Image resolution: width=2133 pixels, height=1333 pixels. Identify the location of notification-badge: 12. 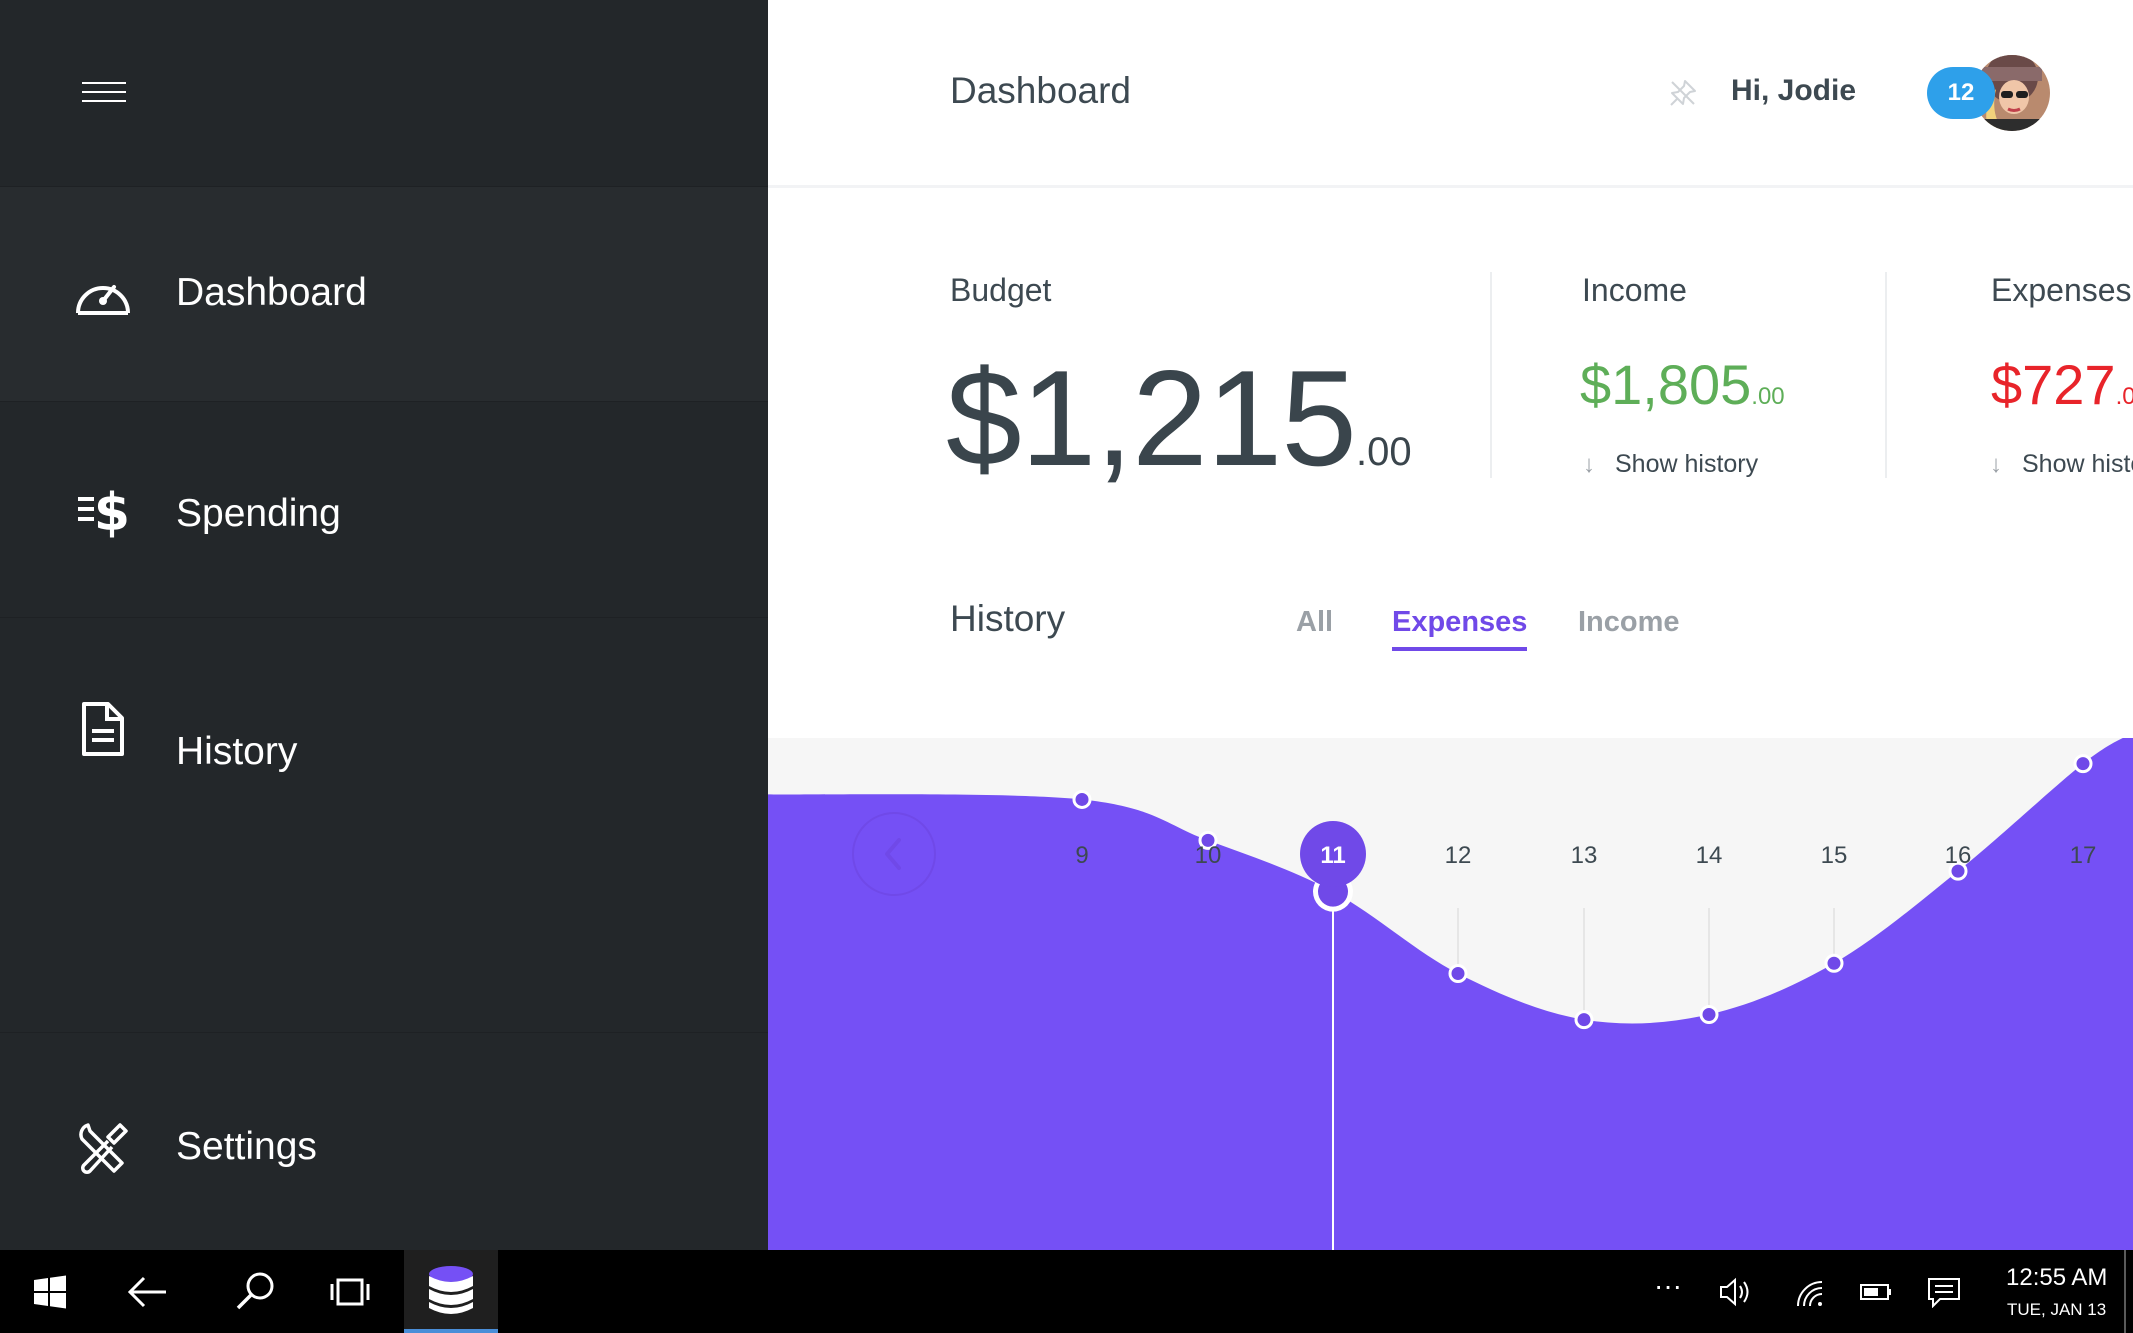
(1961, 93).